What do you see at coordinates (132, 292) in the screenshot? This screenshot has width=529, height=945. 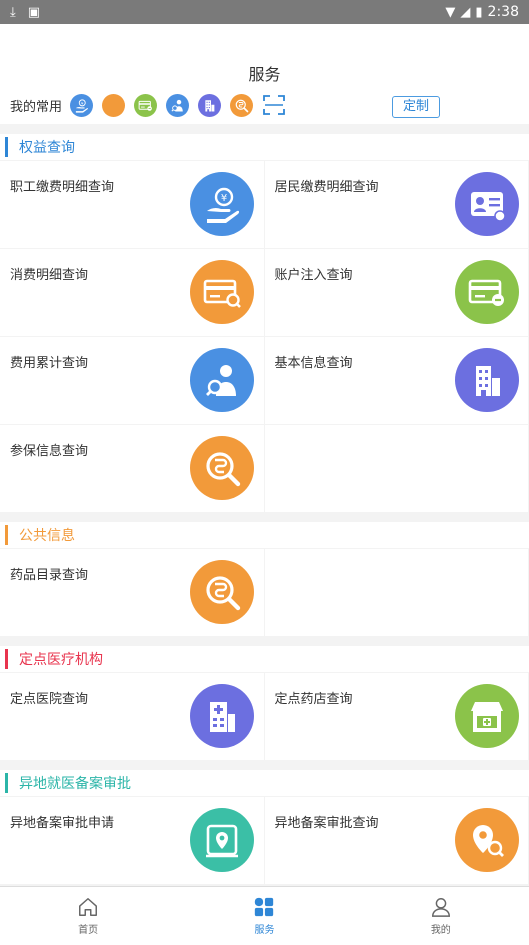 I see `service-item: 消费明细查询` at bounding box center [132, 292].